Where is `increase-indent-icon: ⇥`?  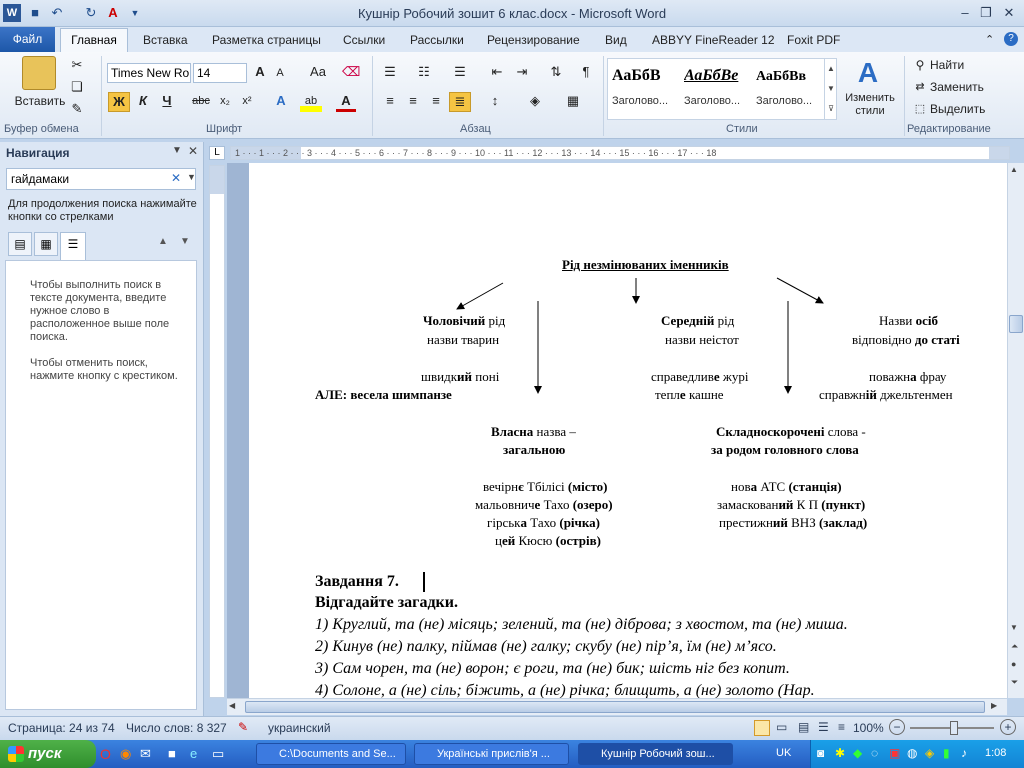
increase-indent-icon: ⇥ is located at coordinates (522, 73).